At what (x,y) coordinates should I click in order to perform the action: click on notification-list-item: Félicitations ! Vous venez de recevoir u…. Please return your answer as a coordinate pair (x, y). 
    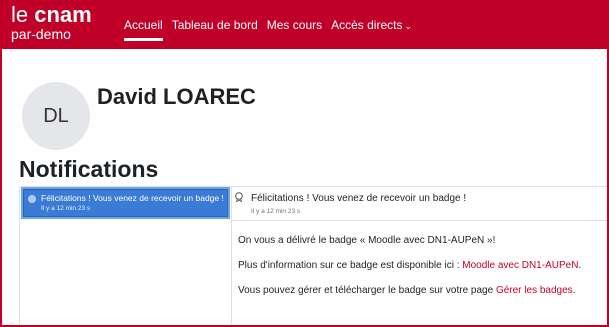
    Looking at the image, I should click on (125, 203).